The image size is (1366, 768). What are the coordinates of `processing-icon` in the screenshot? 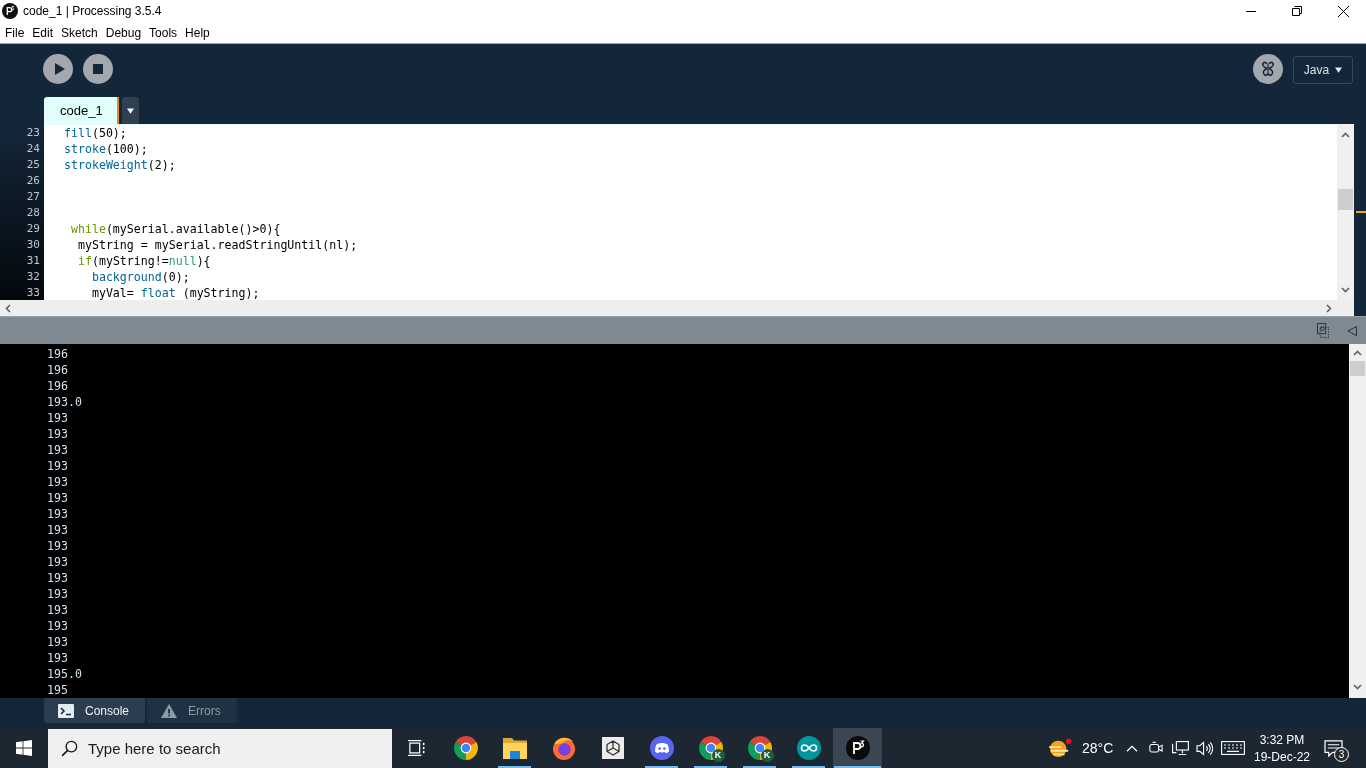 It's located at (857, 748).